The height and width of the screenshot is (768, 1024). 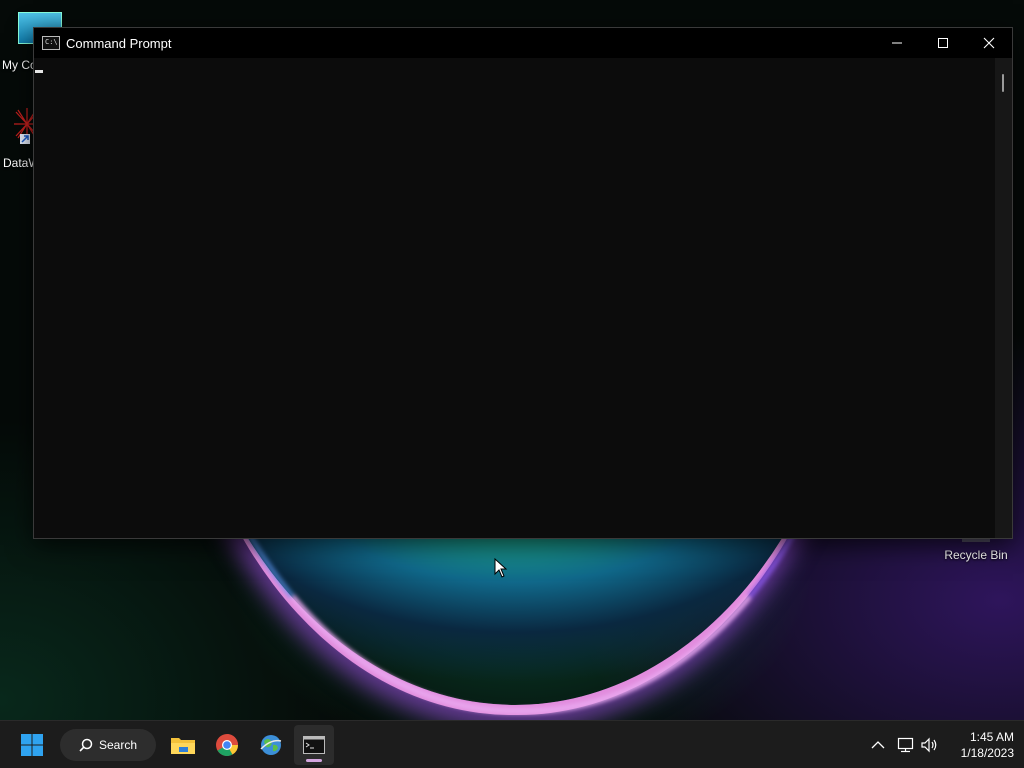 I want to click on network-button, so click(x=906, y=744).